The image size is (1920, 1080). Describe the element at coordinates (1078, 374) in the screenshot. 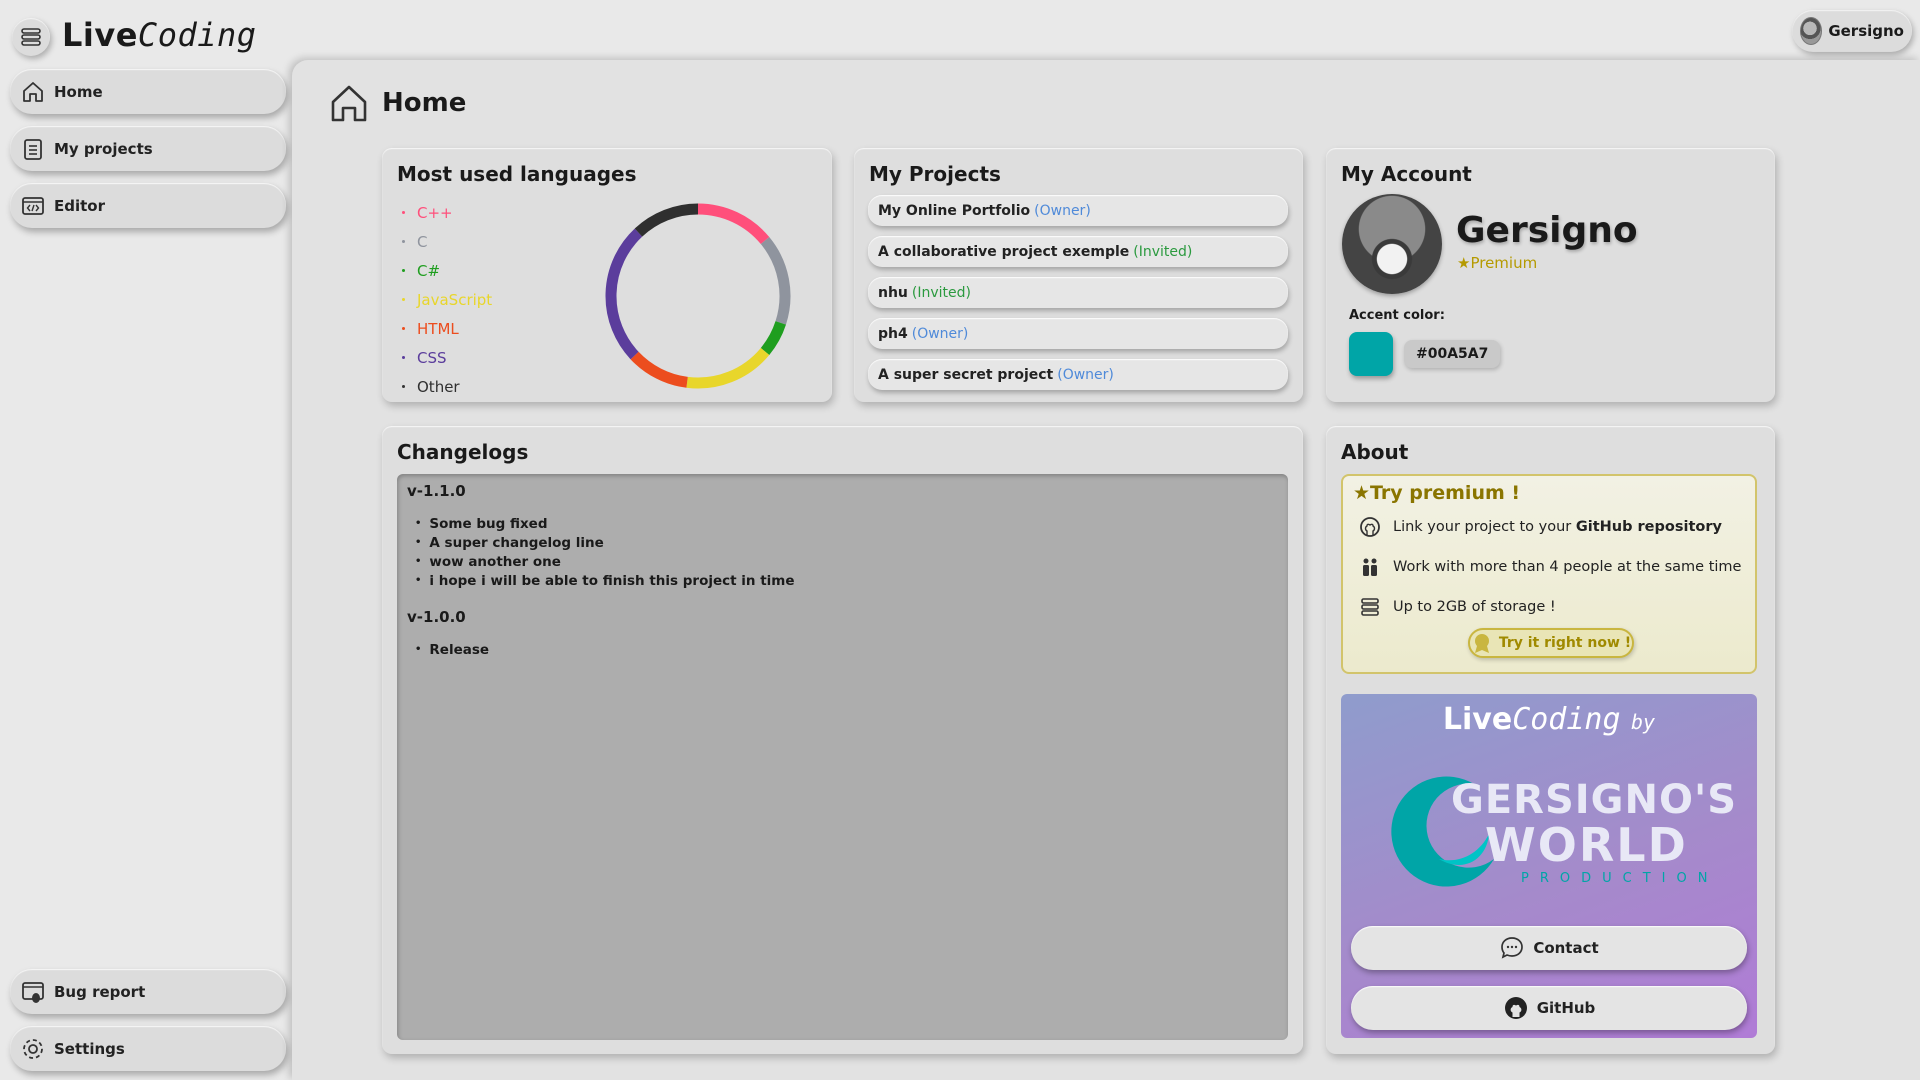

I see `project-item: A super secret project (Owner)` at that location.